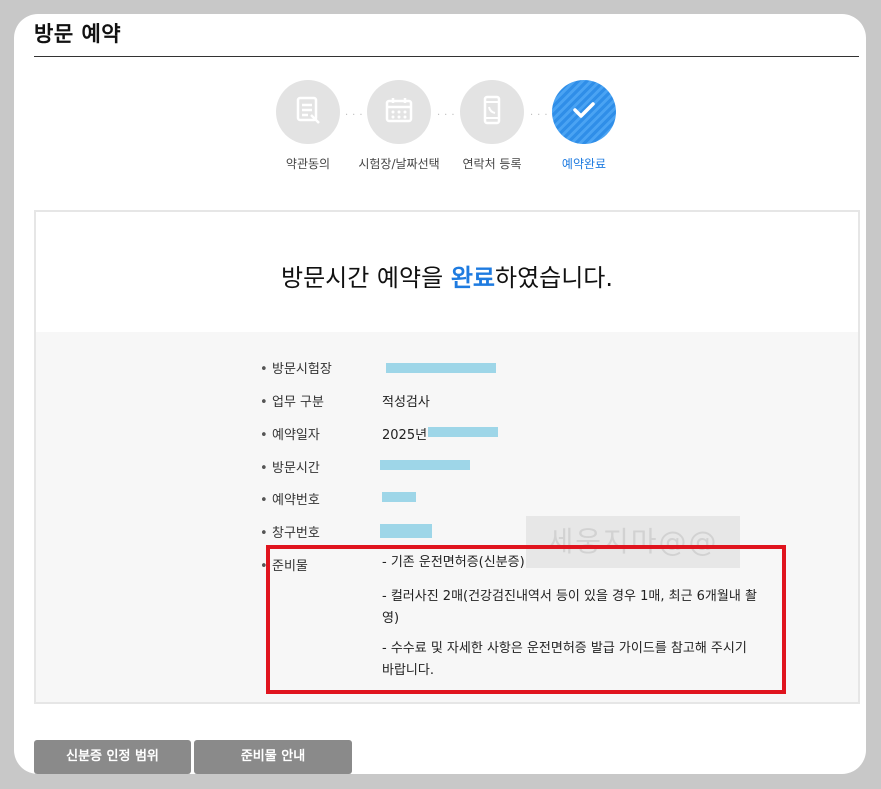 Image resolution: width=881 pixels, height=789 pixels. Describe the element at coordinates (554, 278) in the screenshot. I see `headline-text-end: 하였습니다.` at that location.